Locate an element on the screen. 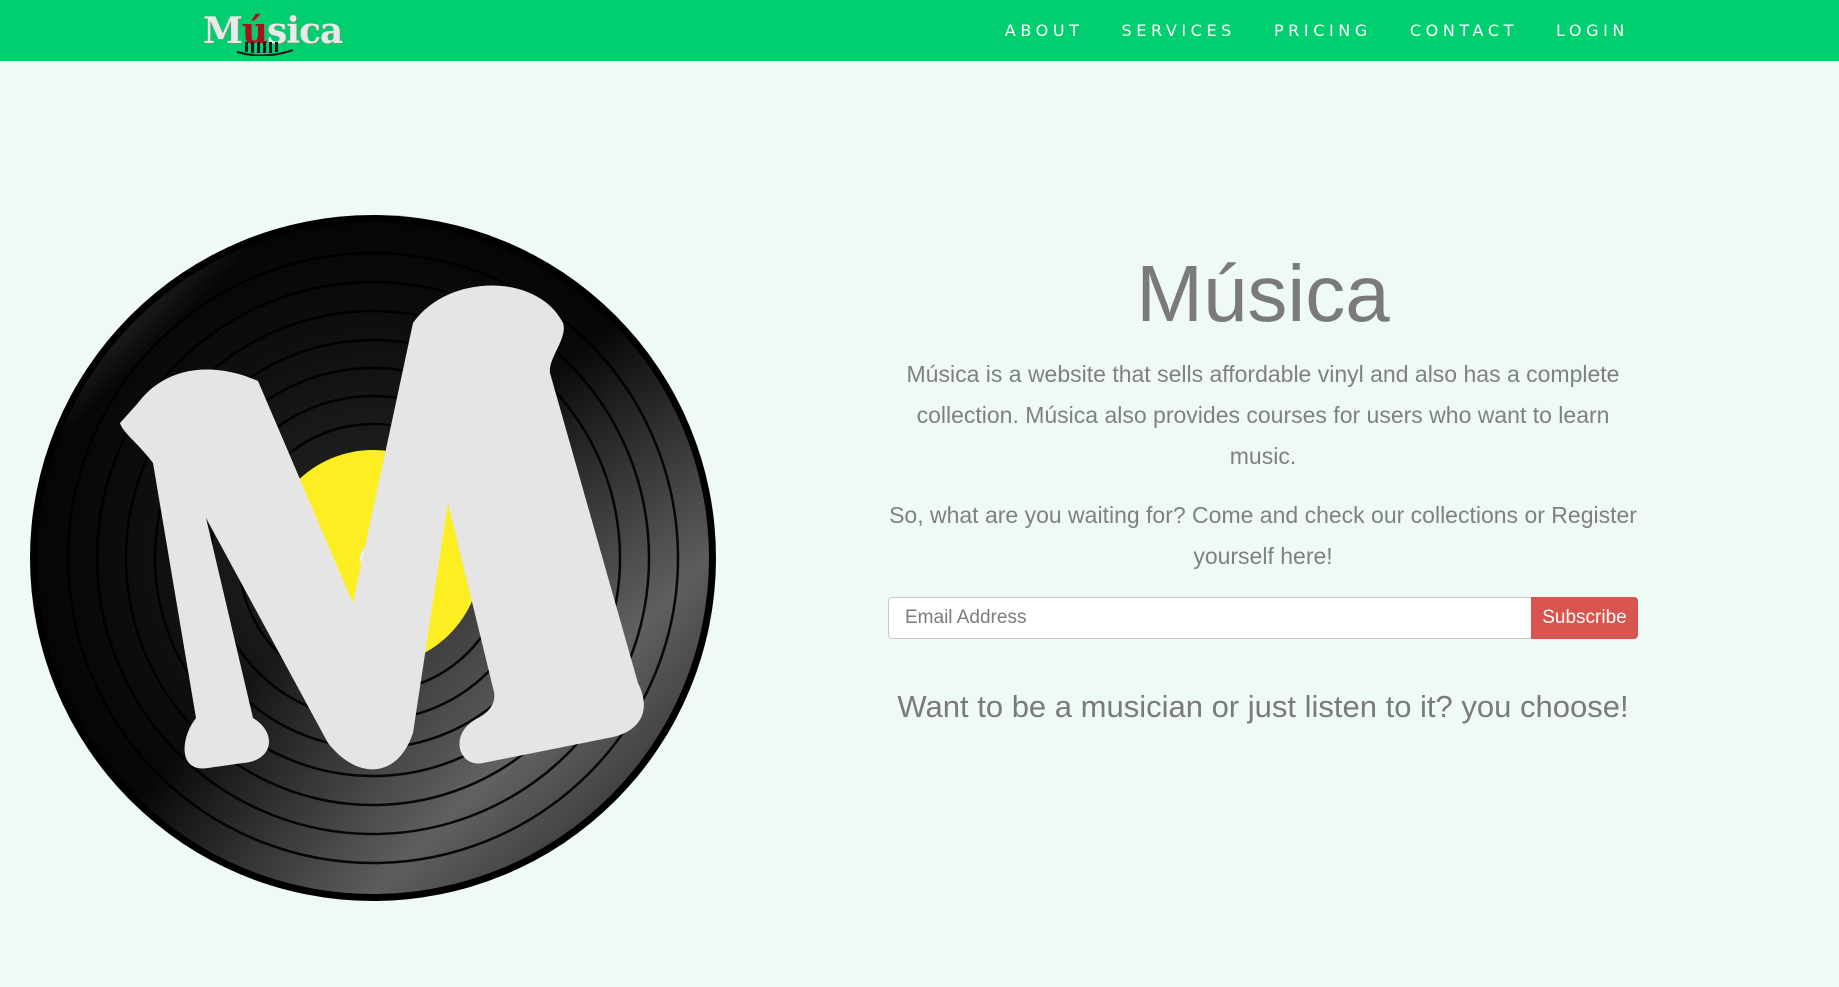  piano-keys-icon is located at coordinates (265, 49).